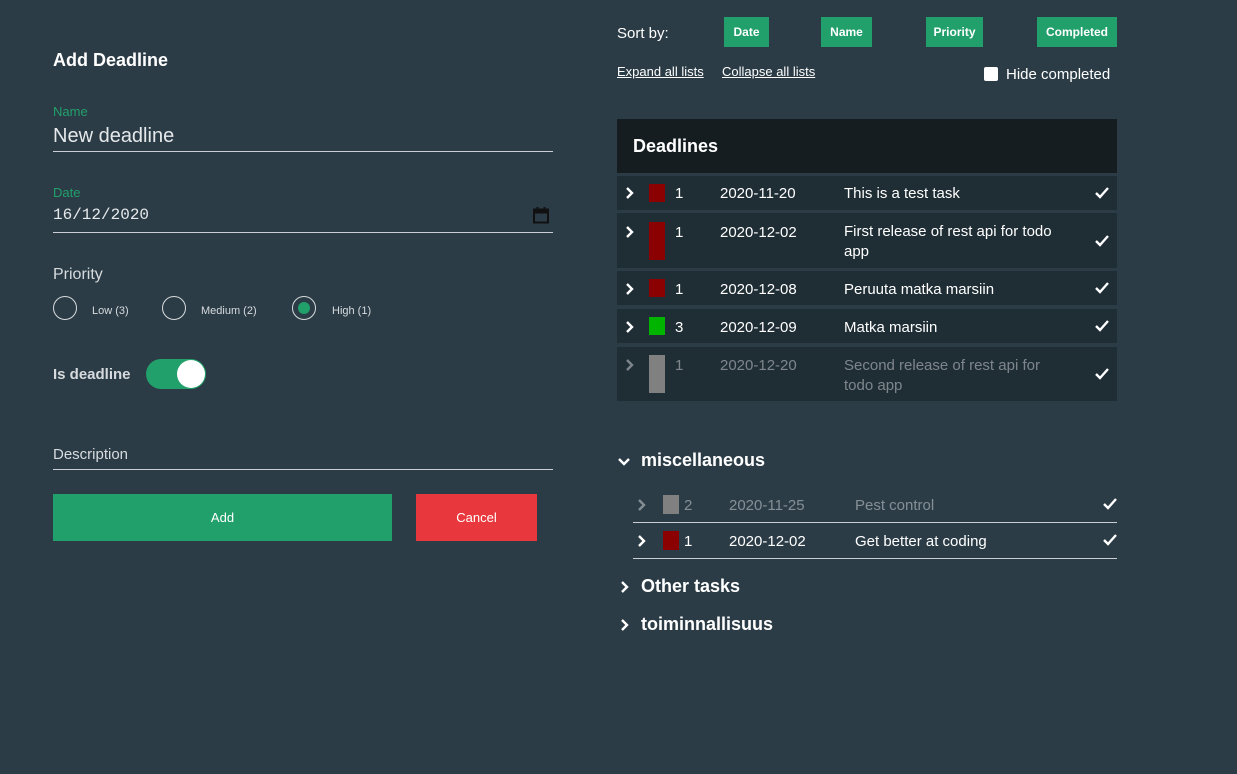  What do you see at coordinates (304, 308) in the screenshot?
I see `priority-high-radio` at bounding box center [304, 308].